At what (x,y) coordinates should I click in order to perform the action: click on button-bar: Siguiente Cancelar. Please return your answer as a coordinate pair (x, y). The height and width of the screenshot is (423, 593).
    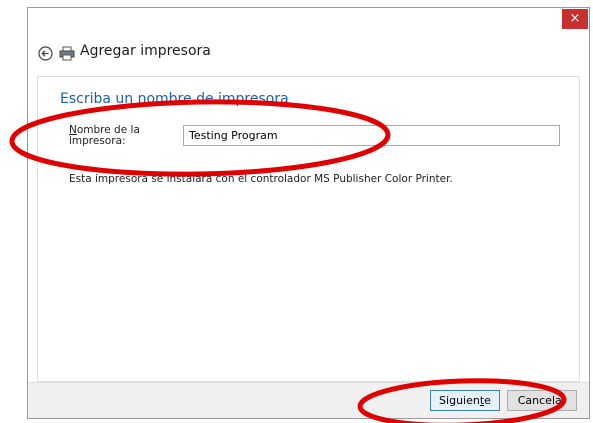
    Looking at the image, I should click on (308, 400).